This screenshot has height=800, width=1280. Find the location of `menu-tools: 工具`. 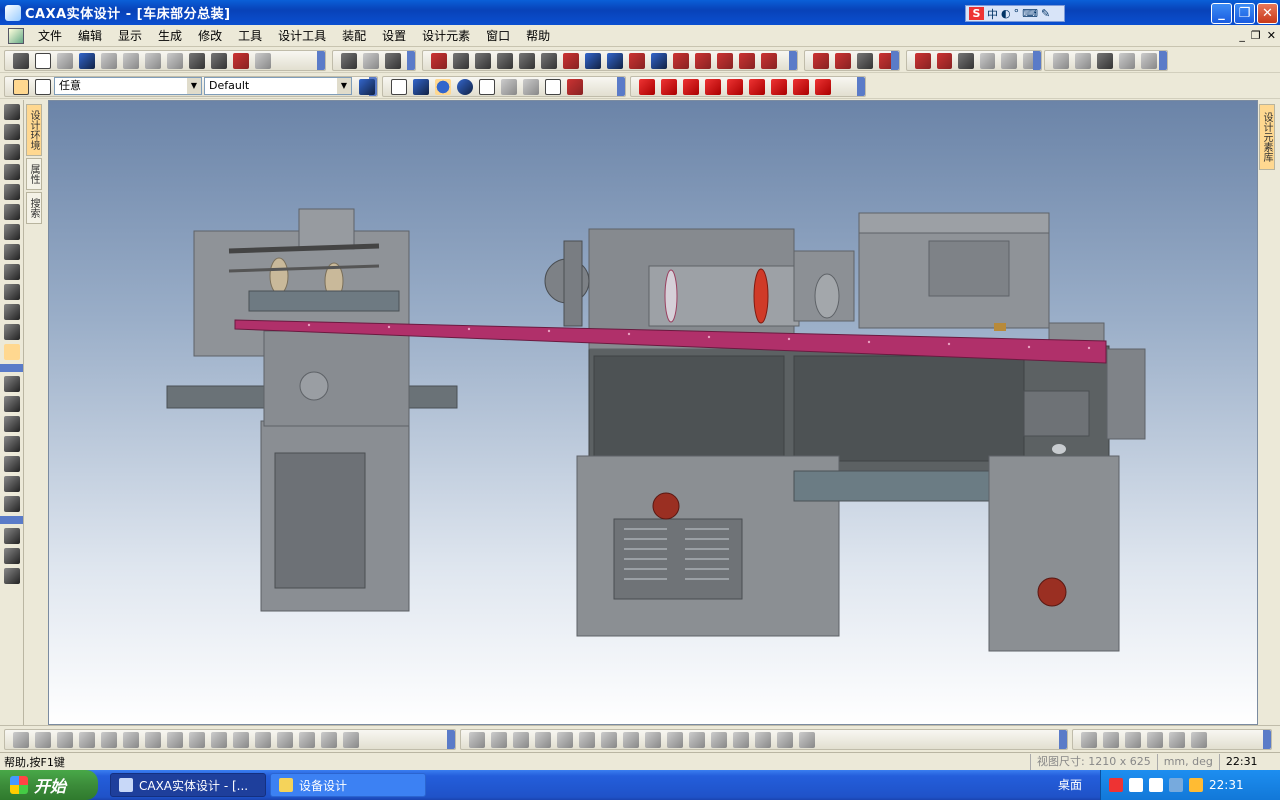

menu-tools: 工具 is located at coordinates (250, 35).